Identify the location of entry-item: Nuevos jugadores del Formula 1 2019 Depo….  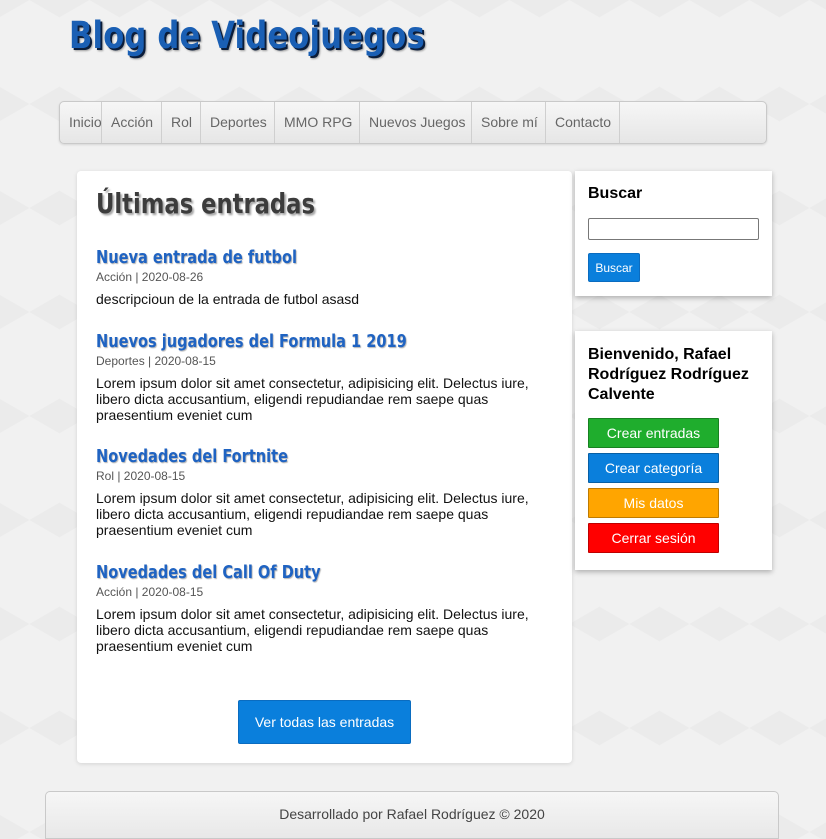
(326, 377).